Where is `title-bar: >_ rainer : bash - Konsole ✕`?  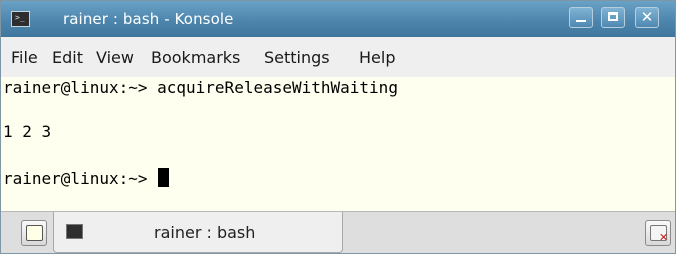 title-bar: >_ rainer : bash - Konsole ✕ is located at coordinates (338, 19).